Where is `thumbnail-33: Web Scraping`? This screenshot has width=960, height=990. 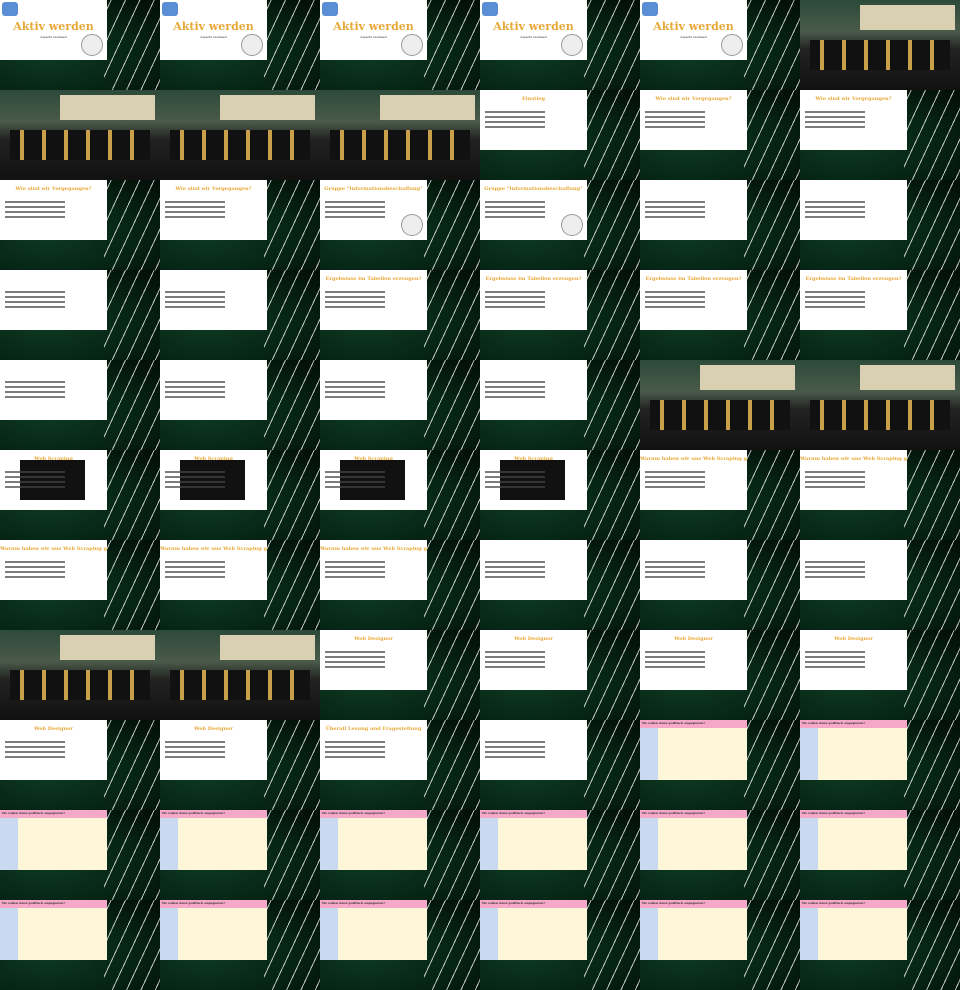 thumbnail-33: Web Scraping is located at coordinates (560, 495).